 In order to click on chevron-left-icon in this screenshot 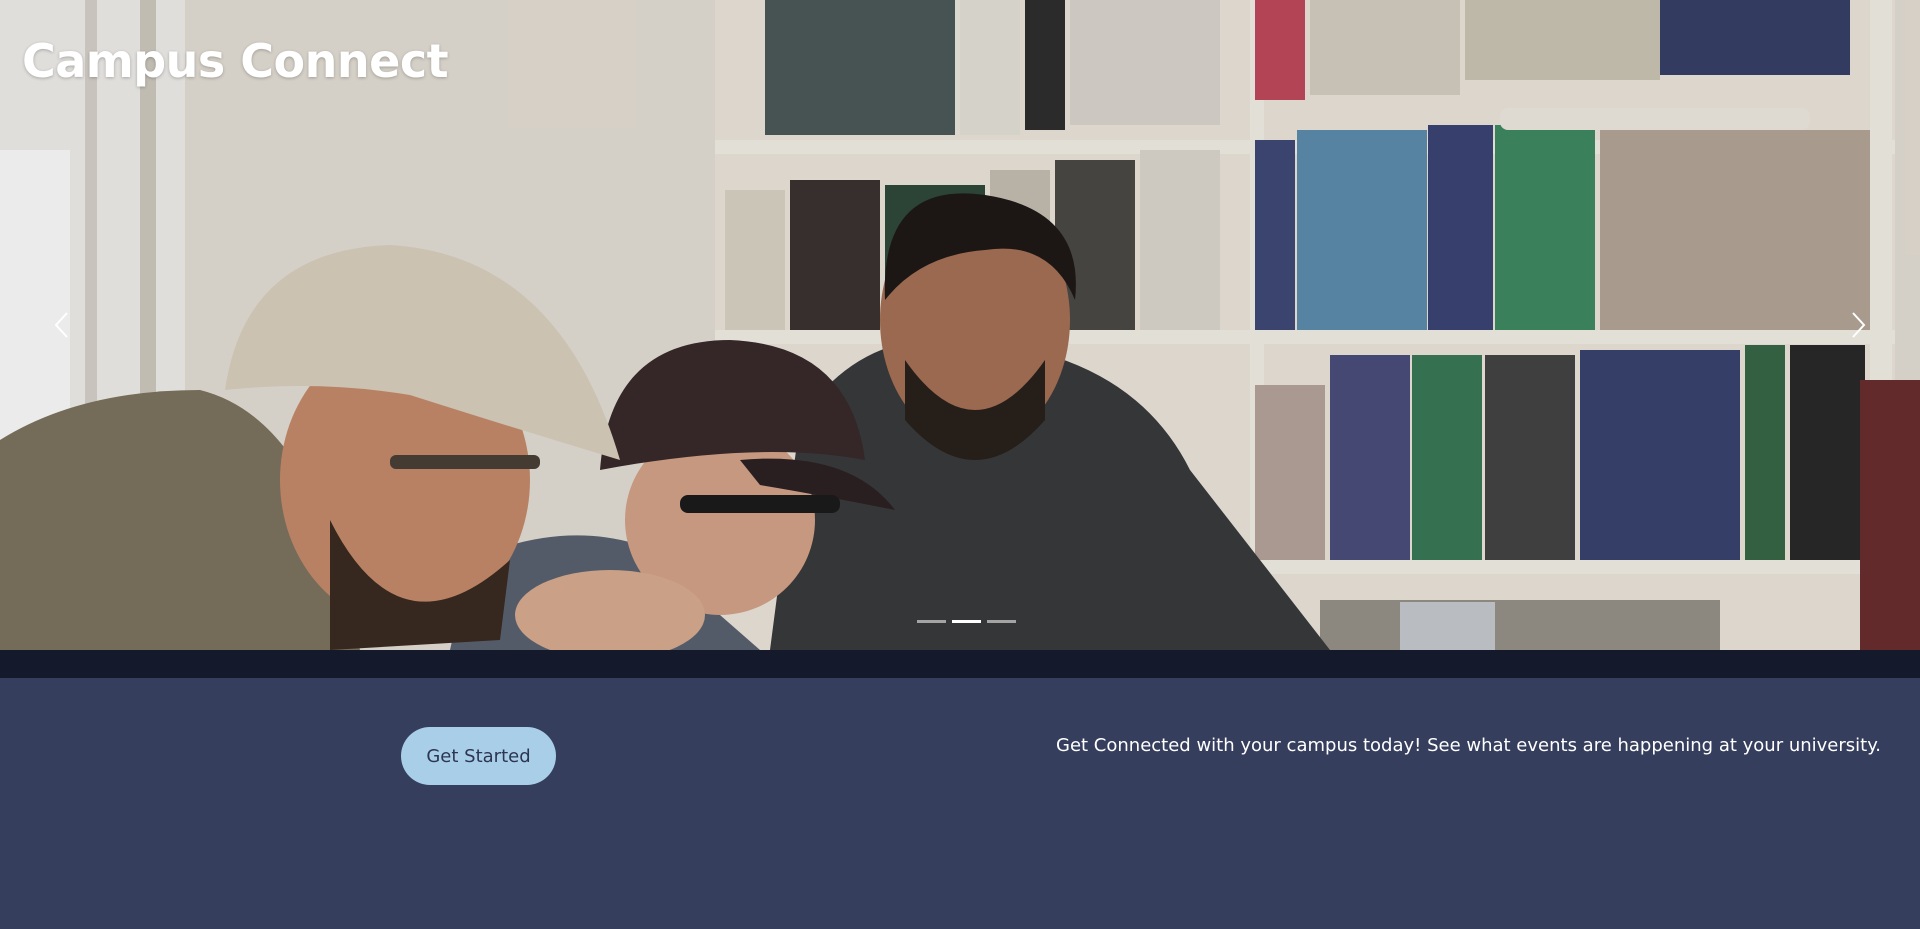, I will do `click(61, 325)`.